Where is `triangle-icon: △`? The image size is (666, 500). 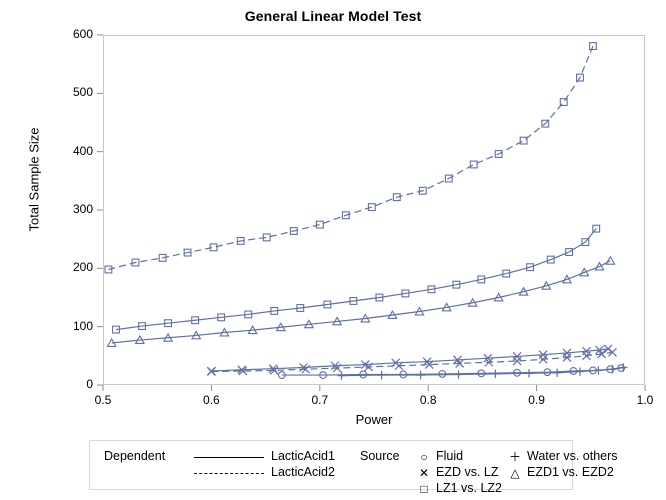 triangle-icon: △ is located at coordinates (515, 473).